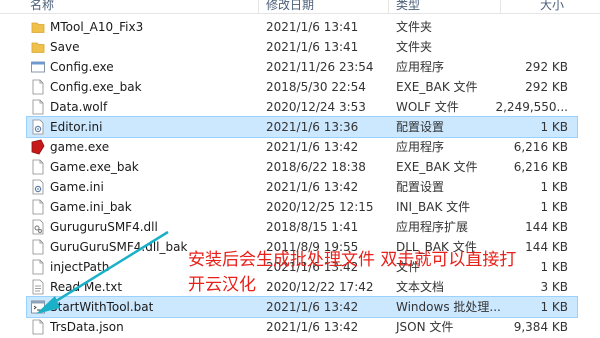 The height and width of the screenshot is (338, 600). I want to click on file-name: Config.exe_bak, so click(96, 87).